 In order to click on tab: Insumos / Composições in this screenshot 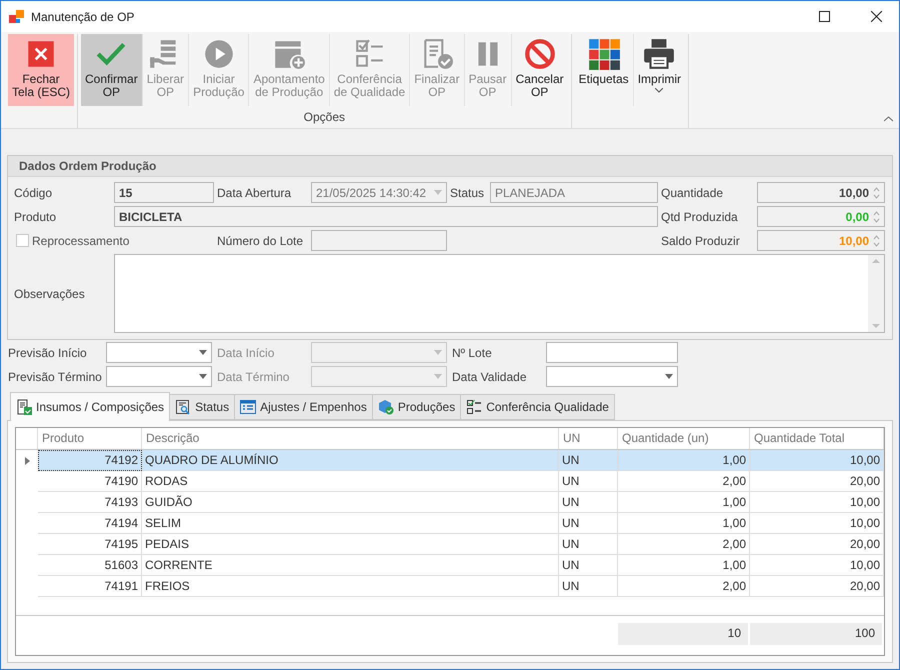, I will do `click(90, 406)`.